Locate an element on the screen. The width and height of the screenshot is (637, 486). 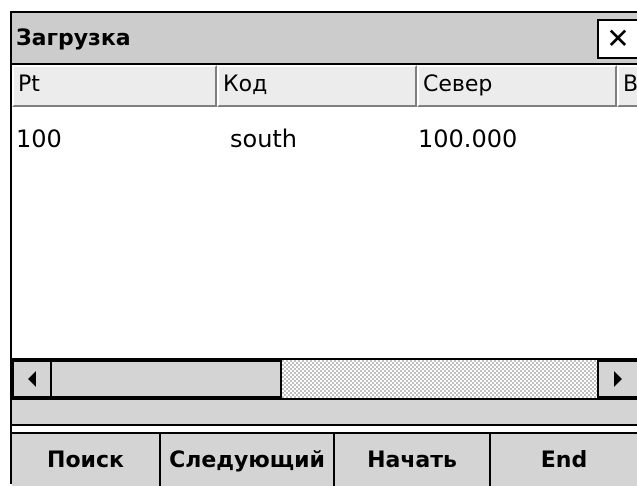
start-button: Начать is located at coordinates (411, 459).